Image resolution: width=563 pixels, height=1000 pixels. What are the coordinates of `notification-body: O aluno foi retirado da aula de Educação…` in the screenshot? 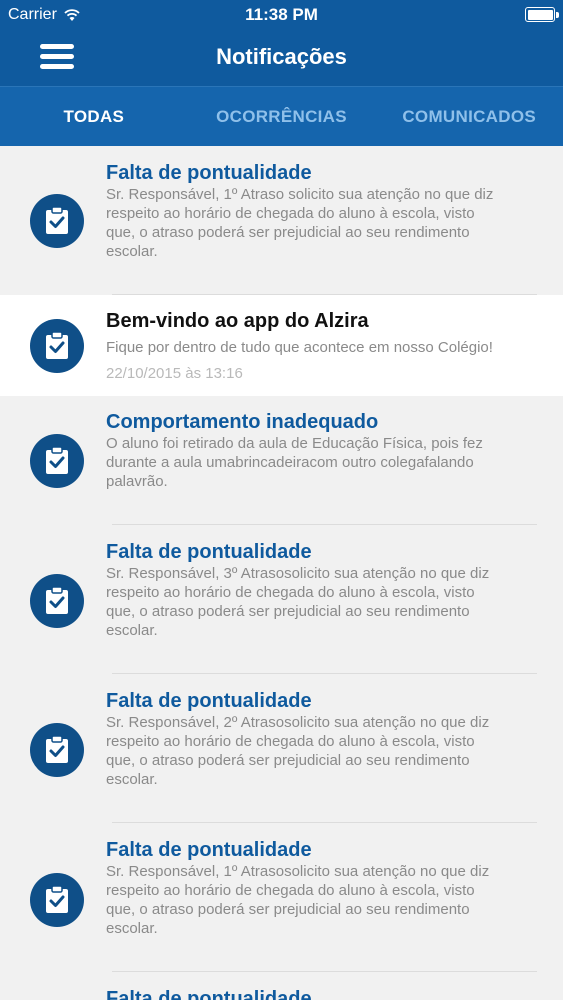 It's located at (294, 462).